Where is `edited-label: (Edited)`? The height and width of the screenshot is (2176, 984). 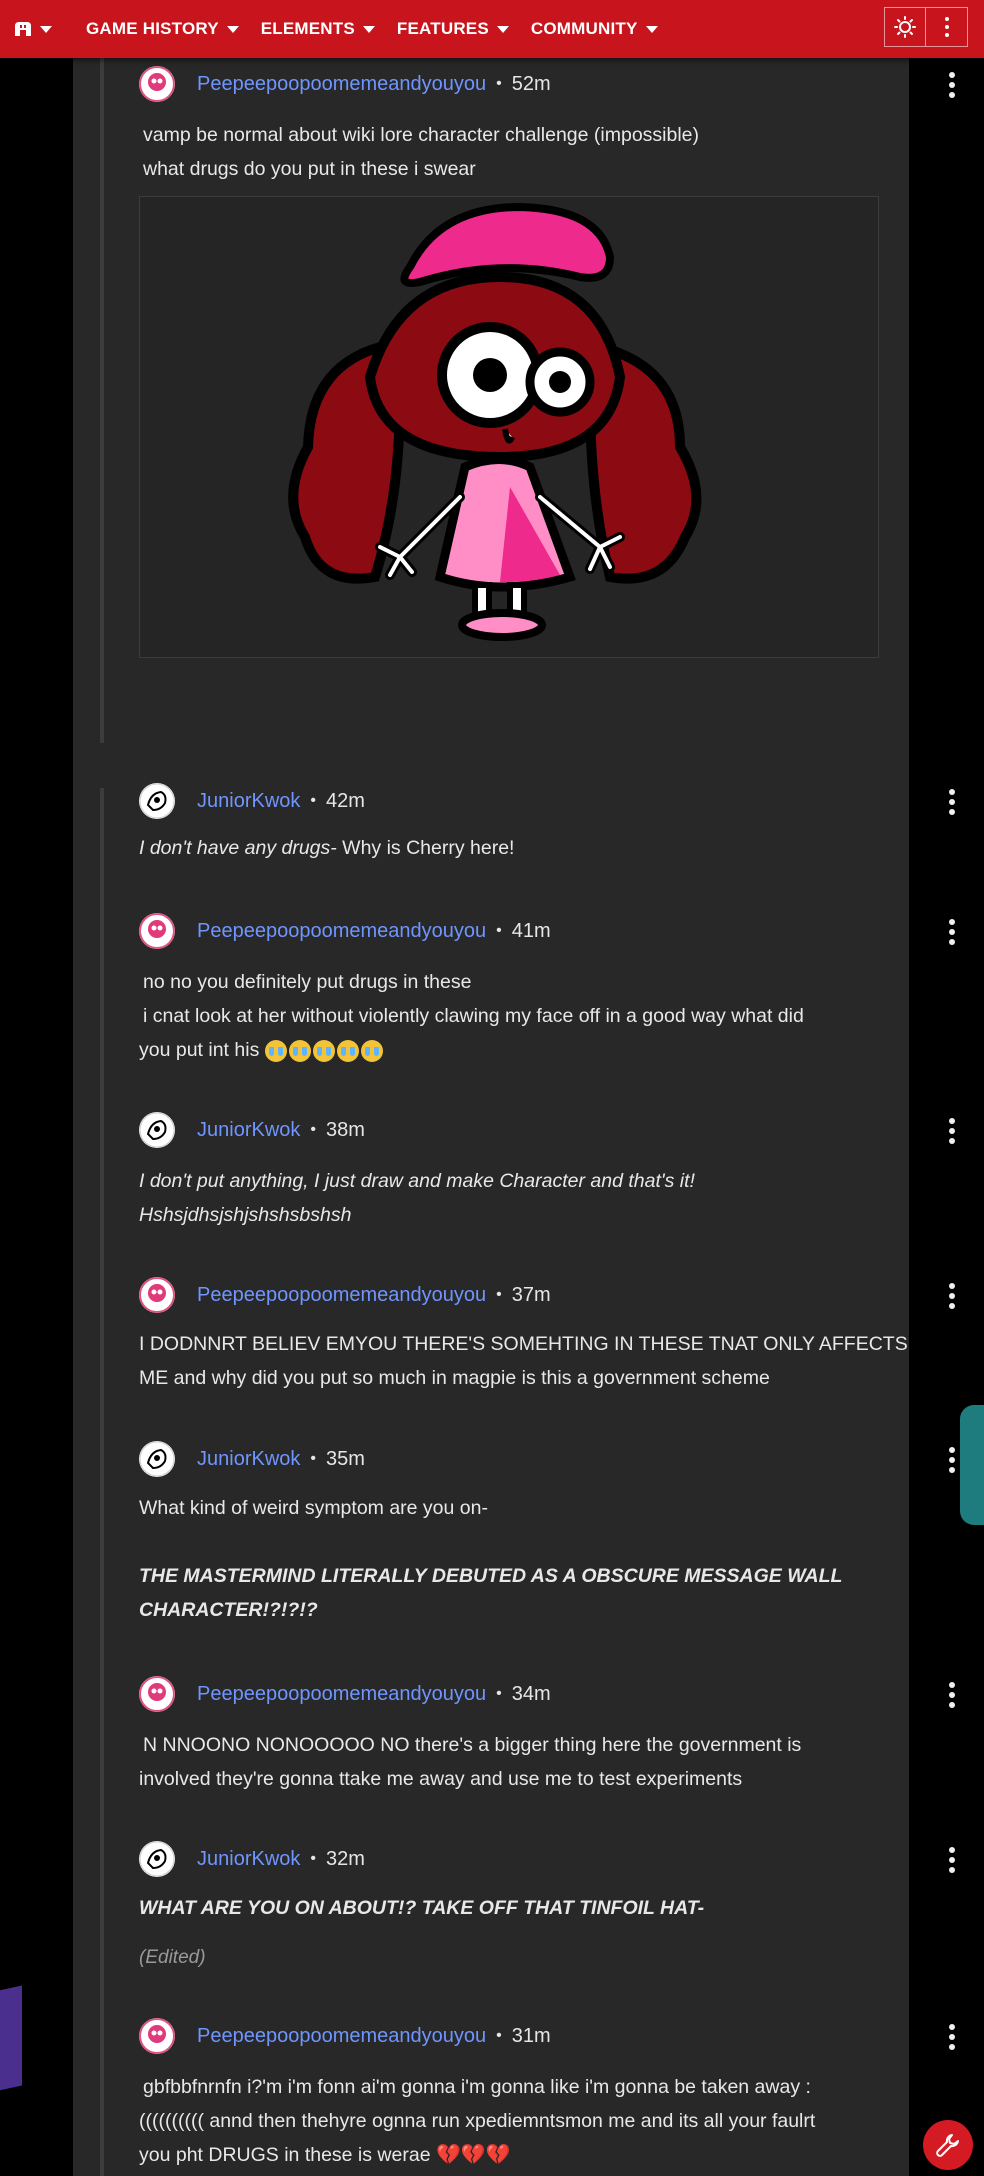
edited-label: (Edited) is located at coordinates (172, 1957).